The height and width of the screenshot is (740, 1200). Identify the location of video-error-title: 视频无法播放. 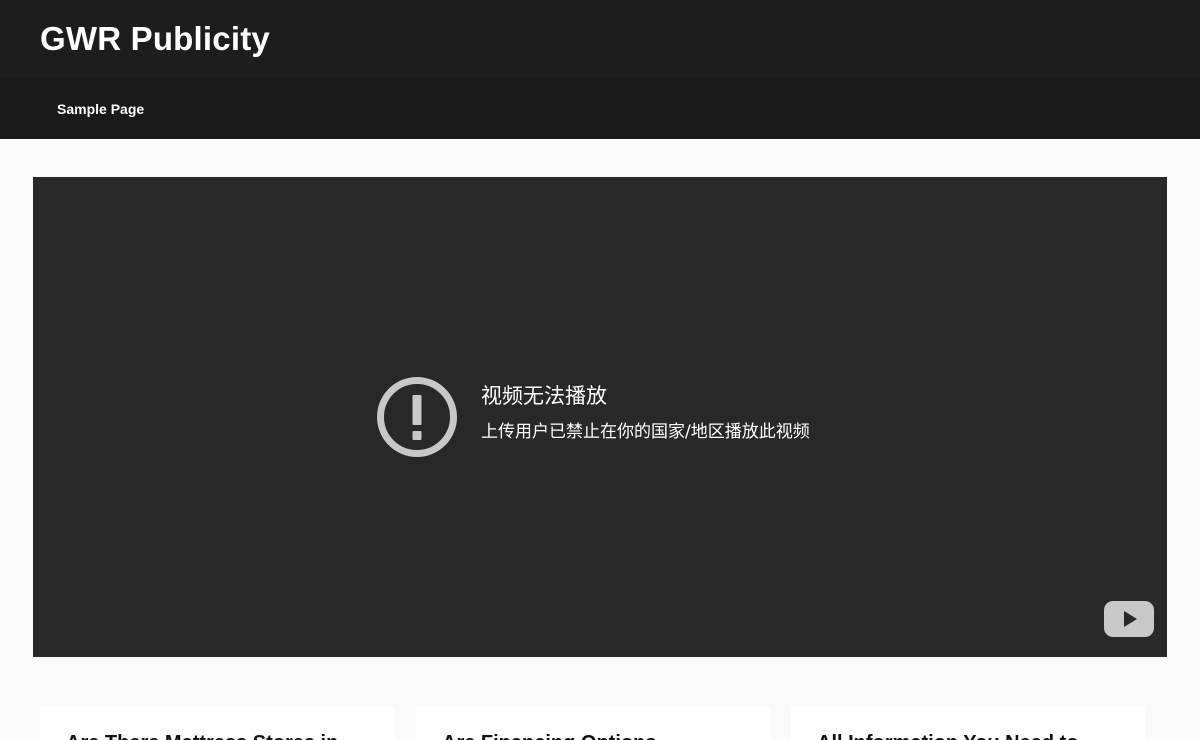
(544, 396).